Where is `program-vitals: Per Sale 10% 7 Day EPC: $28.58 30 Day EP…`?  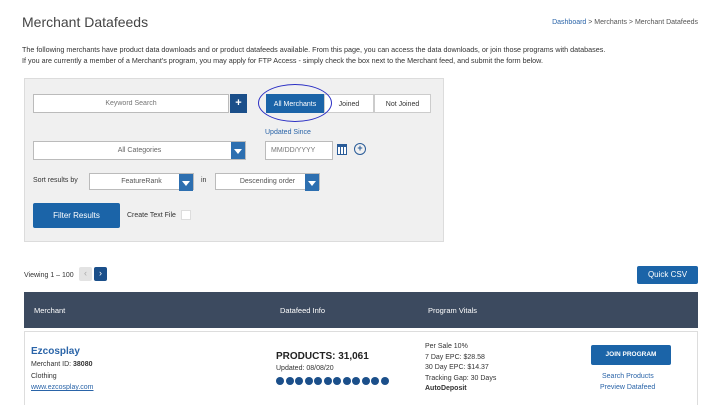
program-vitals: Per Sale 10% 7 Day EPC: $28.58 30 Day EP… is located at coordinates (460, 368).